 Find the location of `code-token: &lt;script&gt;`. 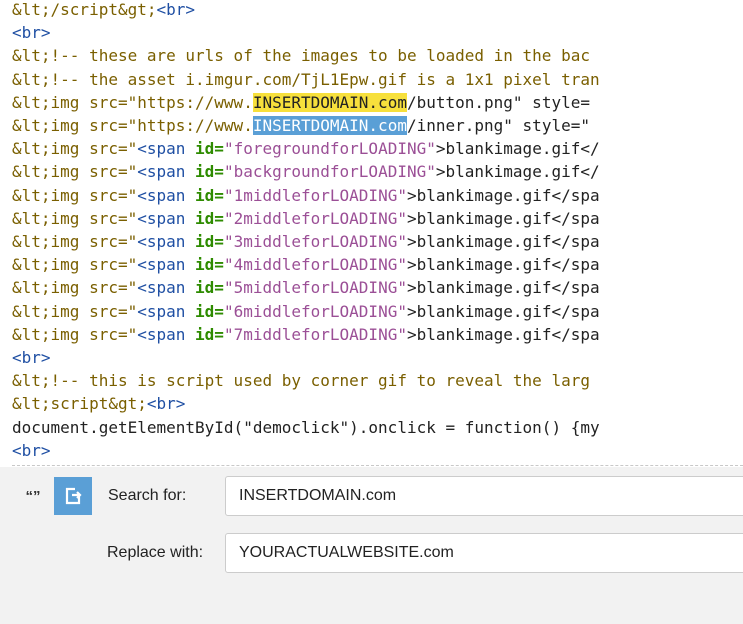

code-token: &lt;script&gt; is located at coordinates (79, 404).